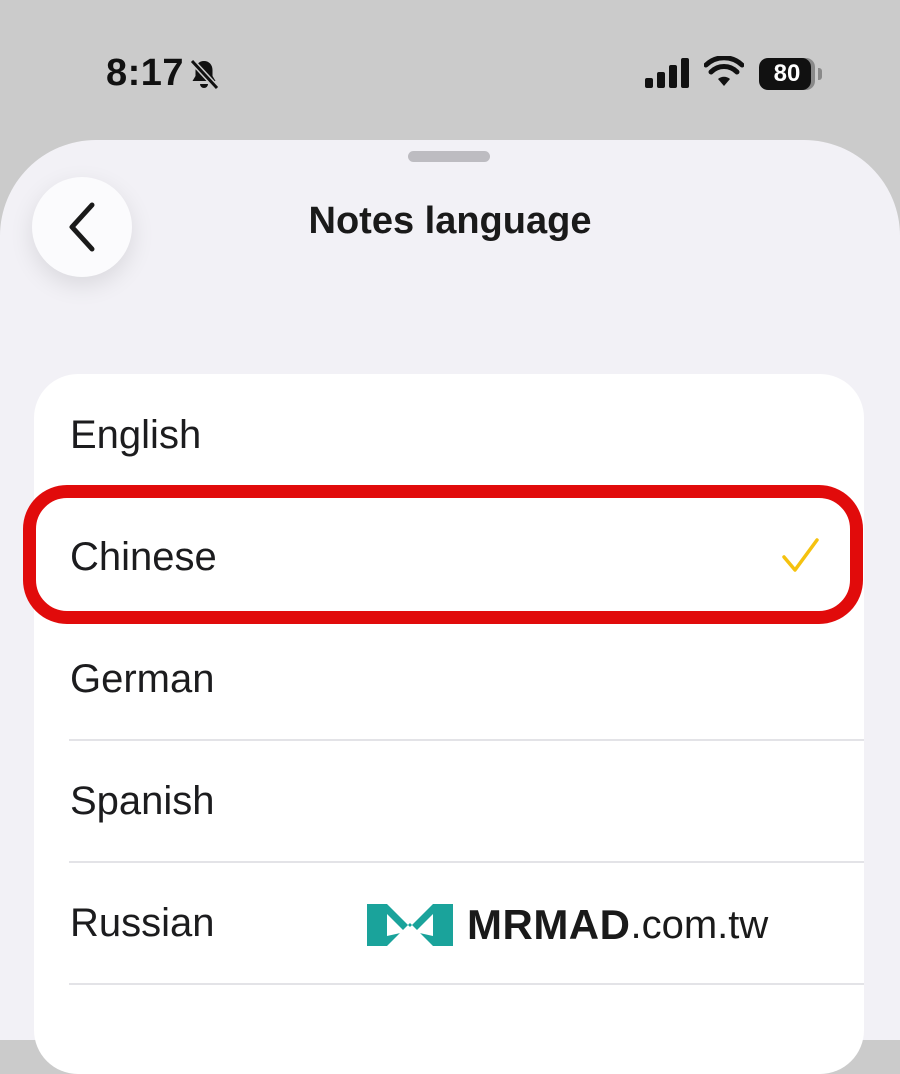  I want to click on watermark-brand: MRMAD, so click(549, 924).